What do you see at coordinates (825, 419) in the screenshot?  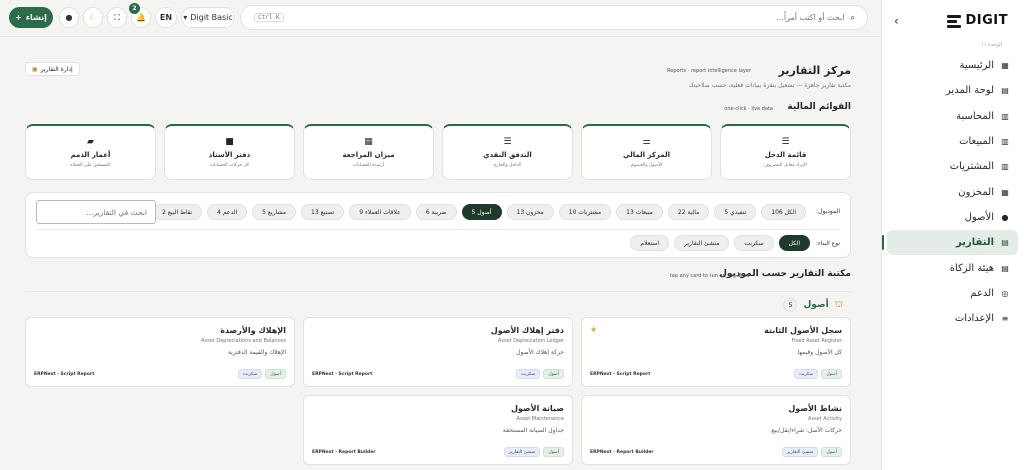 I see `report-title-en: Asset Activity` at bounding box center [825, 419].